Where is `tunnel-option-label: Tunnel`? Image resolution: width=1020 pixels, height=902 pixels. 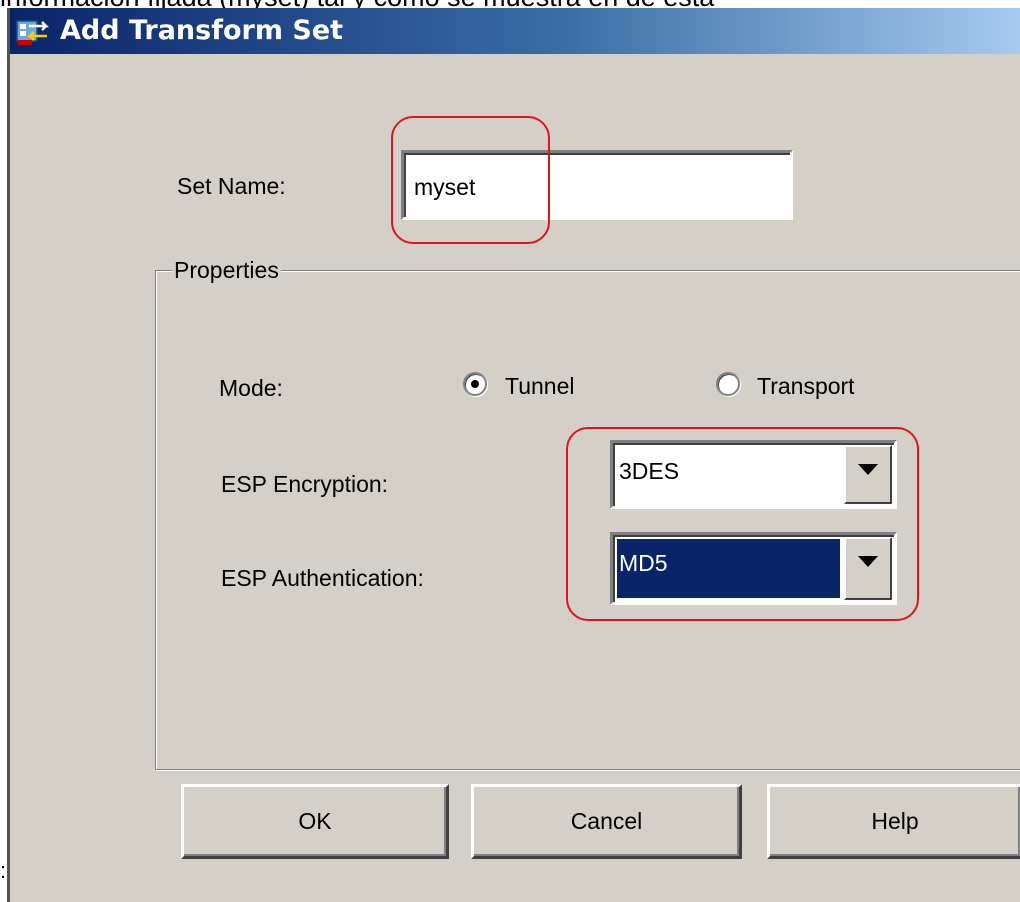 tunnel-option-label: Tunnel is located at coordinates (540, 386).